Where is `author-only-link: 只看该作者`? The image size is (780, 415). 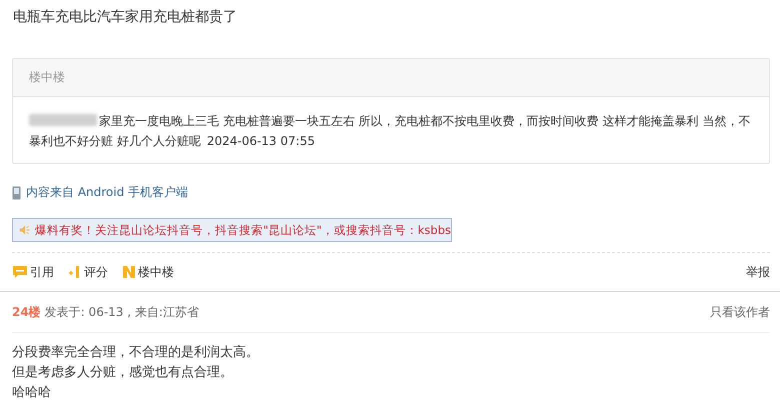 author-only-link: 只看该作者 is located at coordinates (740, 312).